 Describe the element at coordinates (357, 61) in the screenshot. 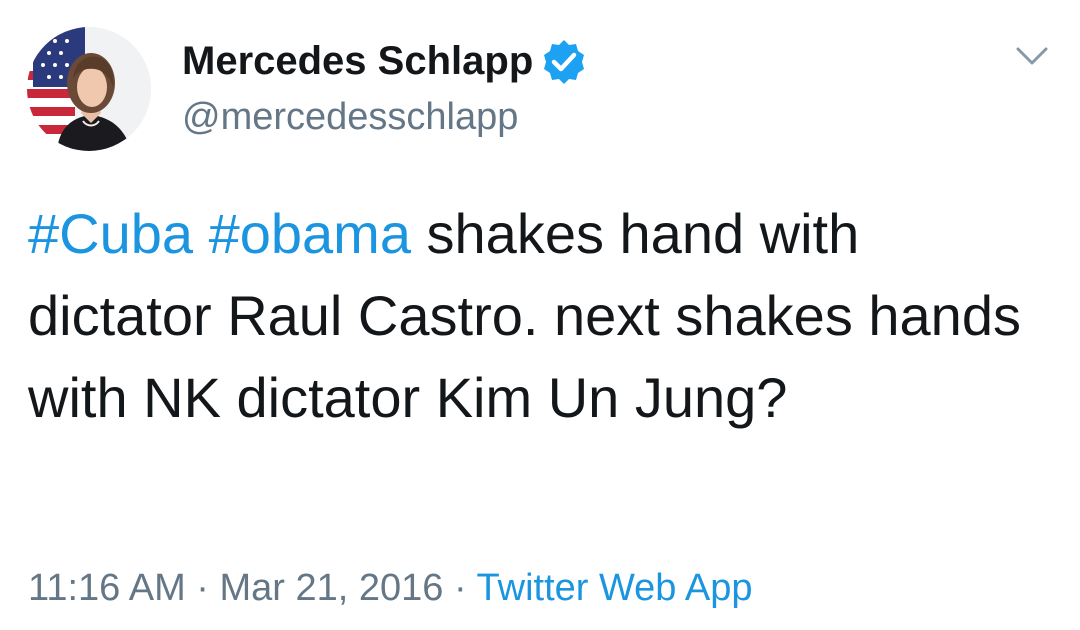

I see `display-name: Mercedes Schlapp` at that location.